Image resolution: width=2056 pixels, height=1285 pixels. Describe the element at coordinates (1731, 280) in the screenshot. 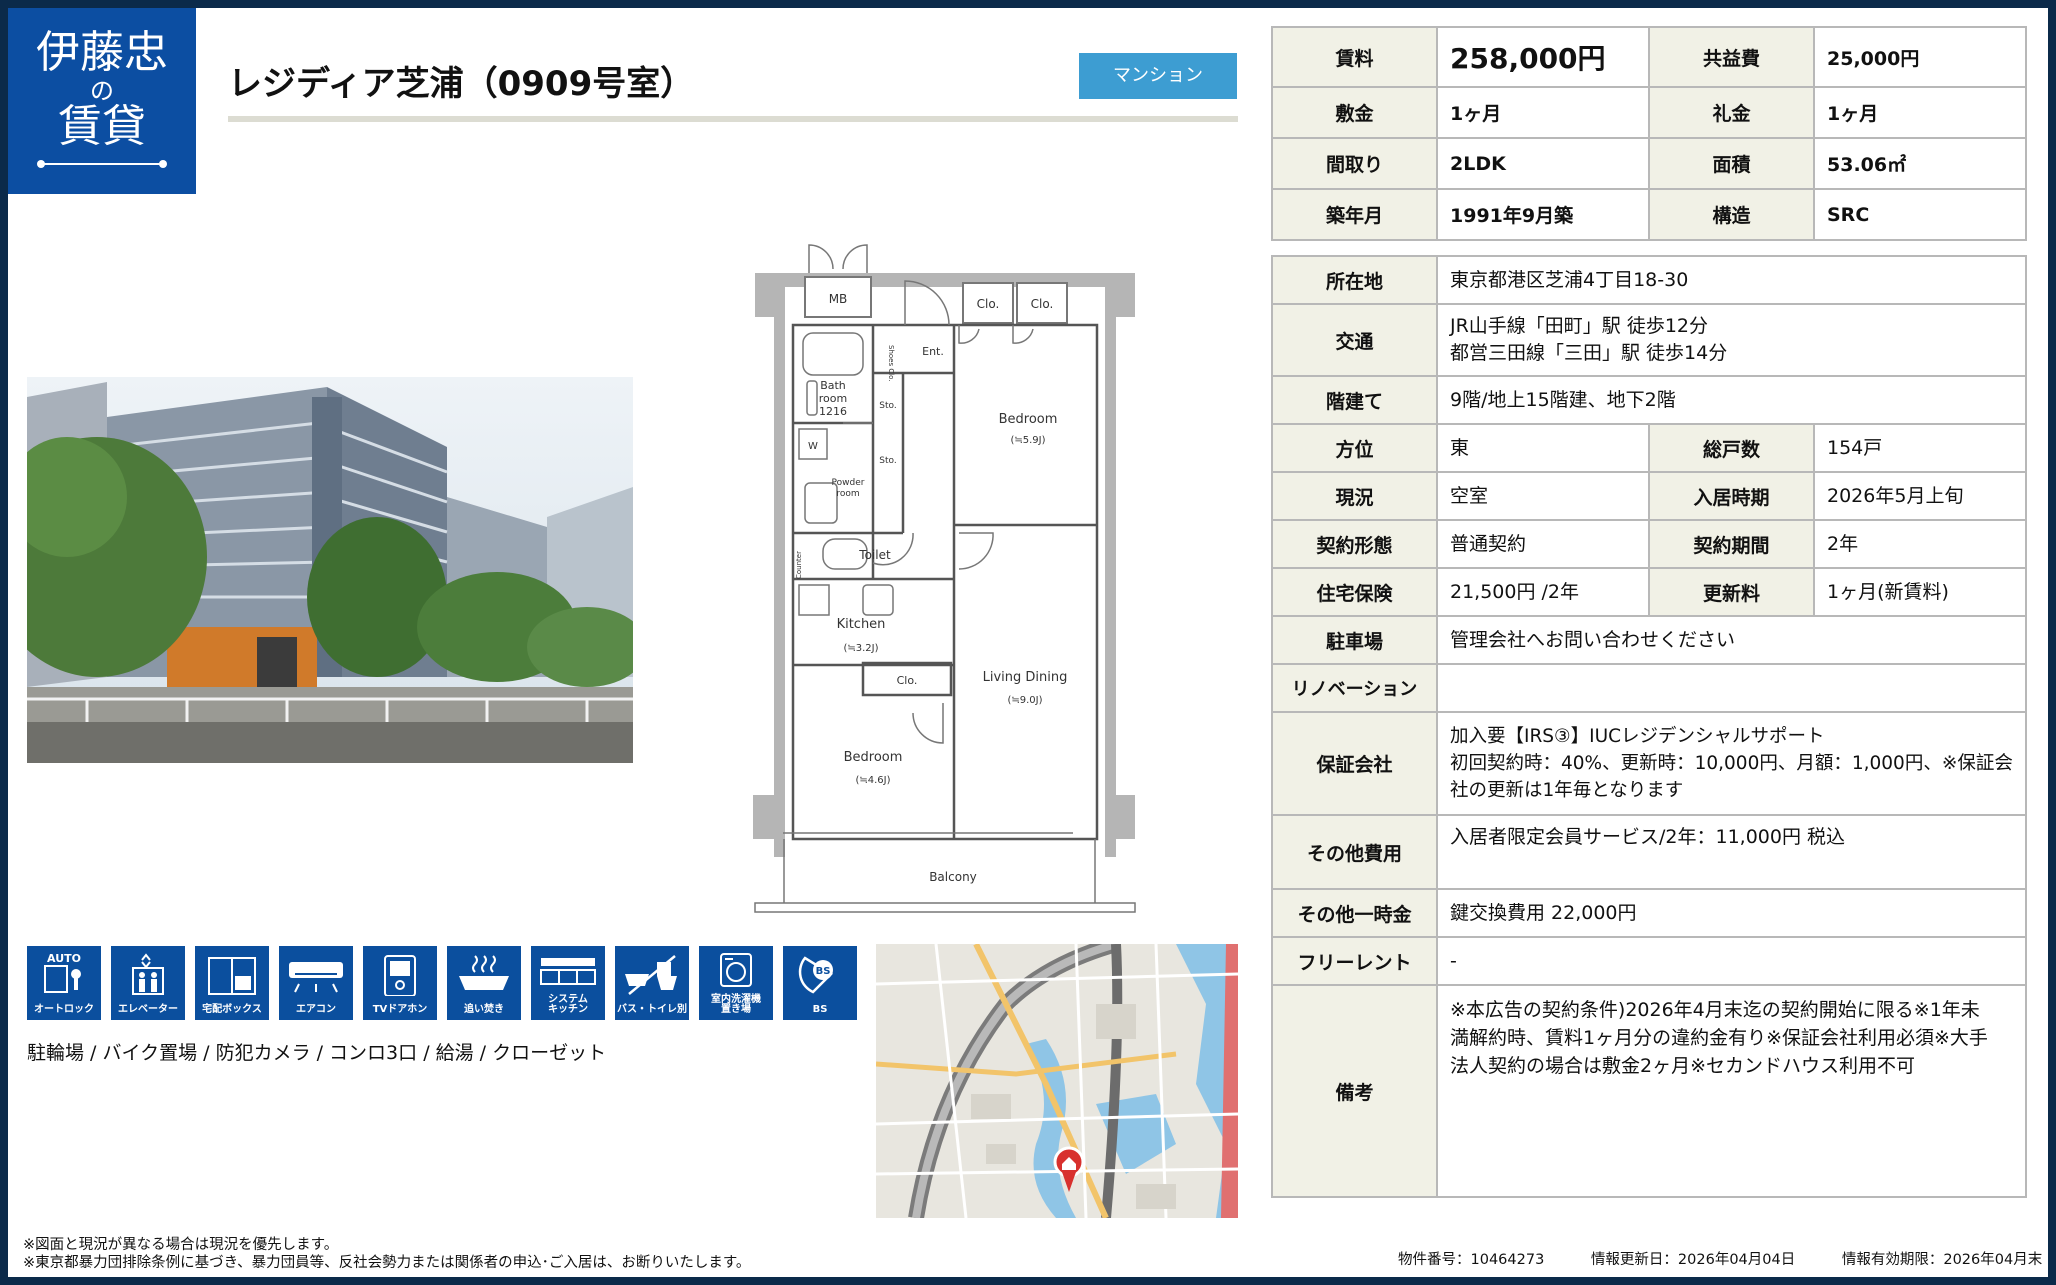

I see `address-value: 東京都港区芝浦4丁目18-30` at that location.